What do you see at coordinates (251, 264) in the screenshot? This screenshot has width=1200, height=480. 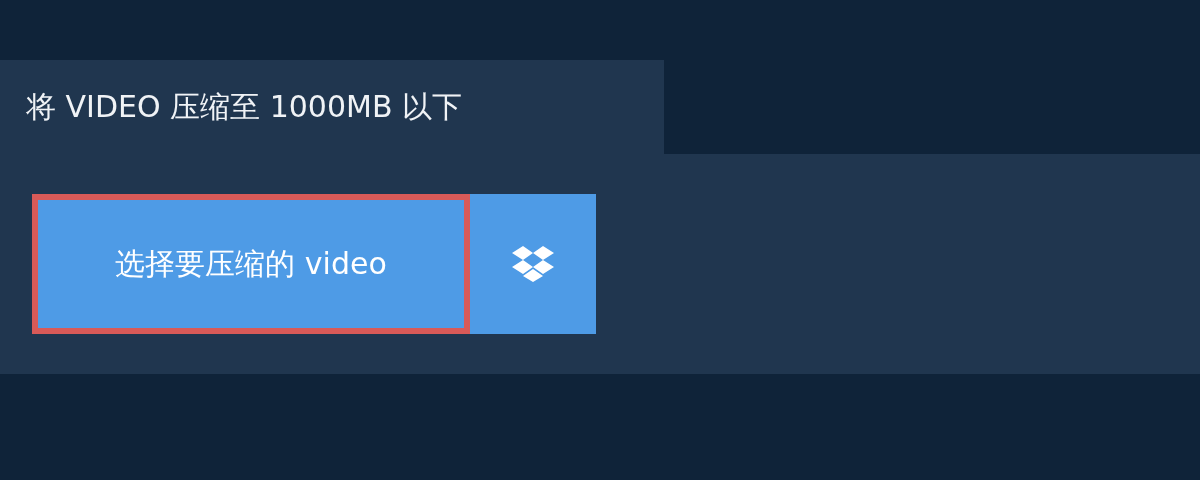 I see `choose-file-button: 选择要压缩的 video` at bounding box center [251, 264].